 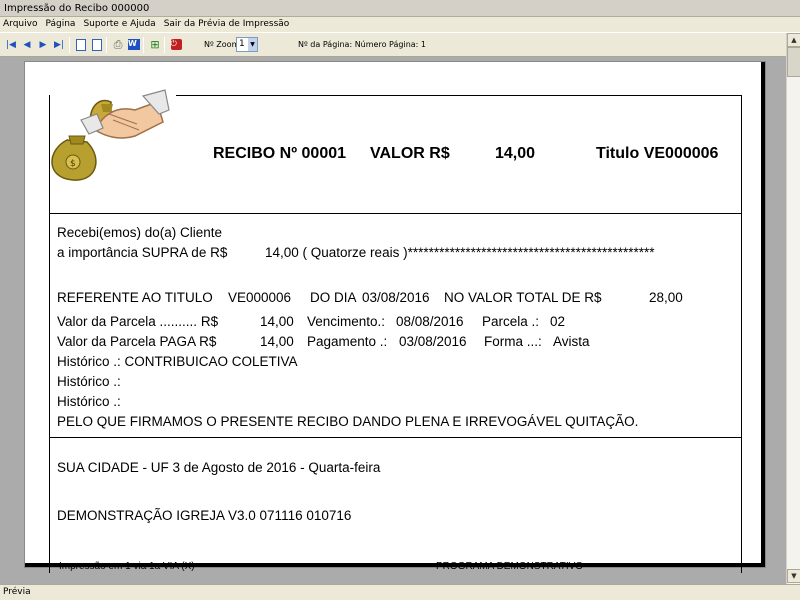 What do you see at coordinates (277, 321) in the screenshot?
I see `parcela-value: 14,00` at bounding box center [277, 321].